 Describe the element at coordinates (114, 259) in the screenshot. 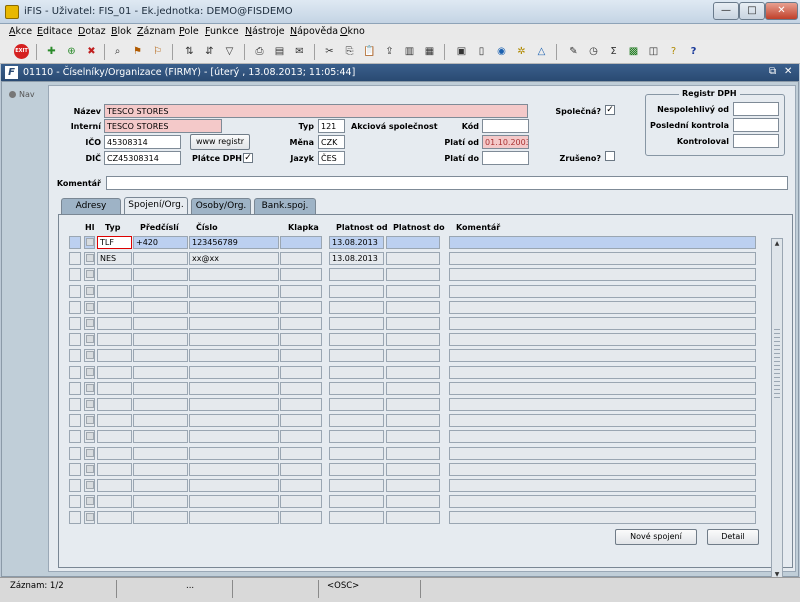

I see `cell-typ: NES` at that location.